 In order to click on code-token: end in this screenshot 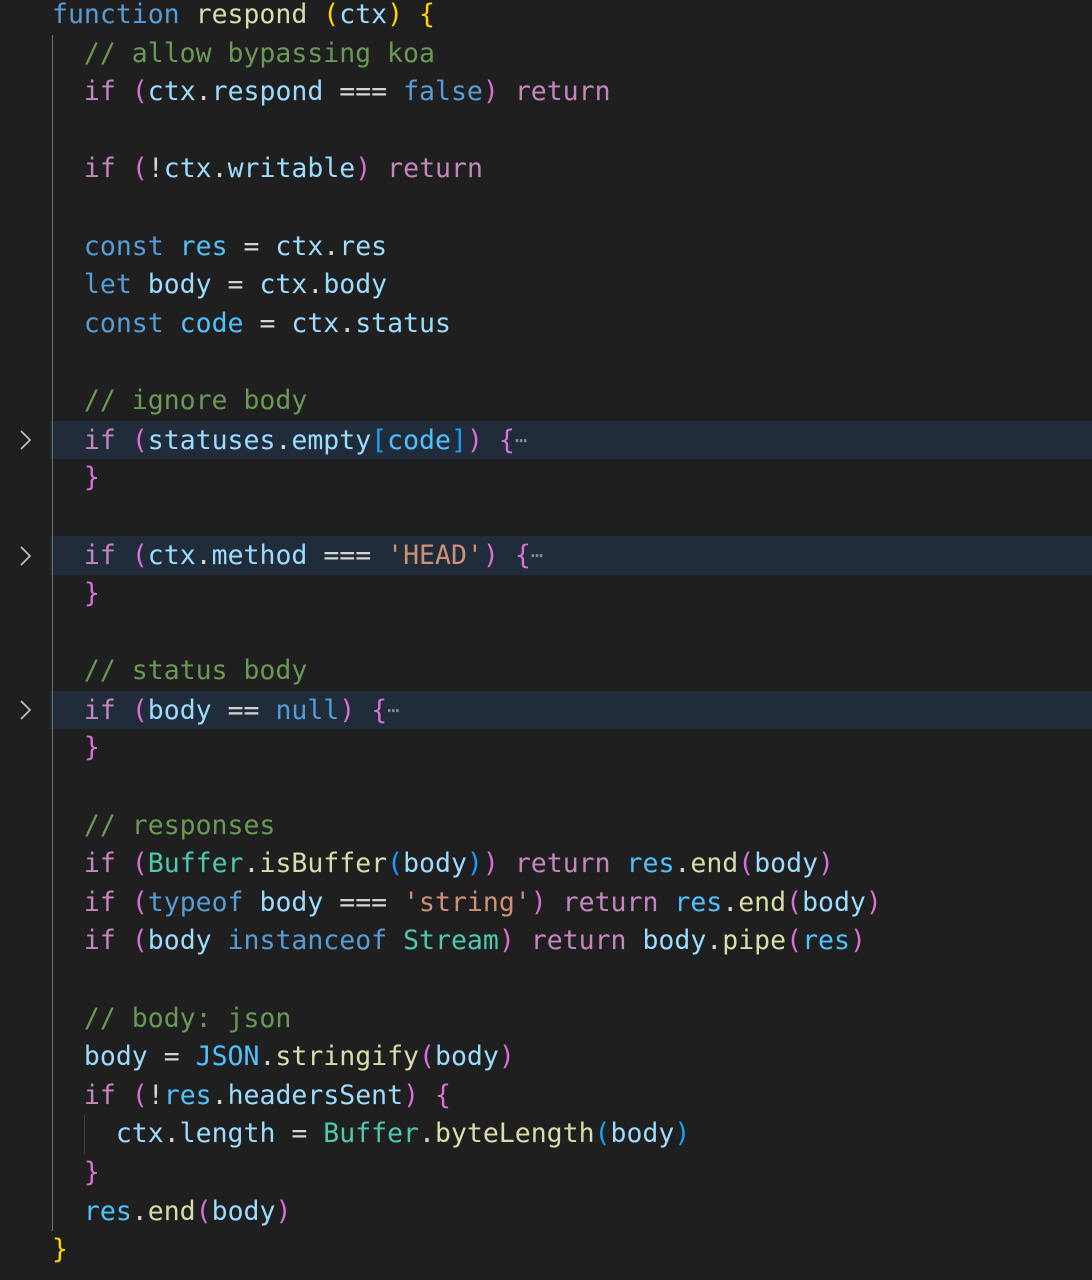, I will do `click(762, 902)`.